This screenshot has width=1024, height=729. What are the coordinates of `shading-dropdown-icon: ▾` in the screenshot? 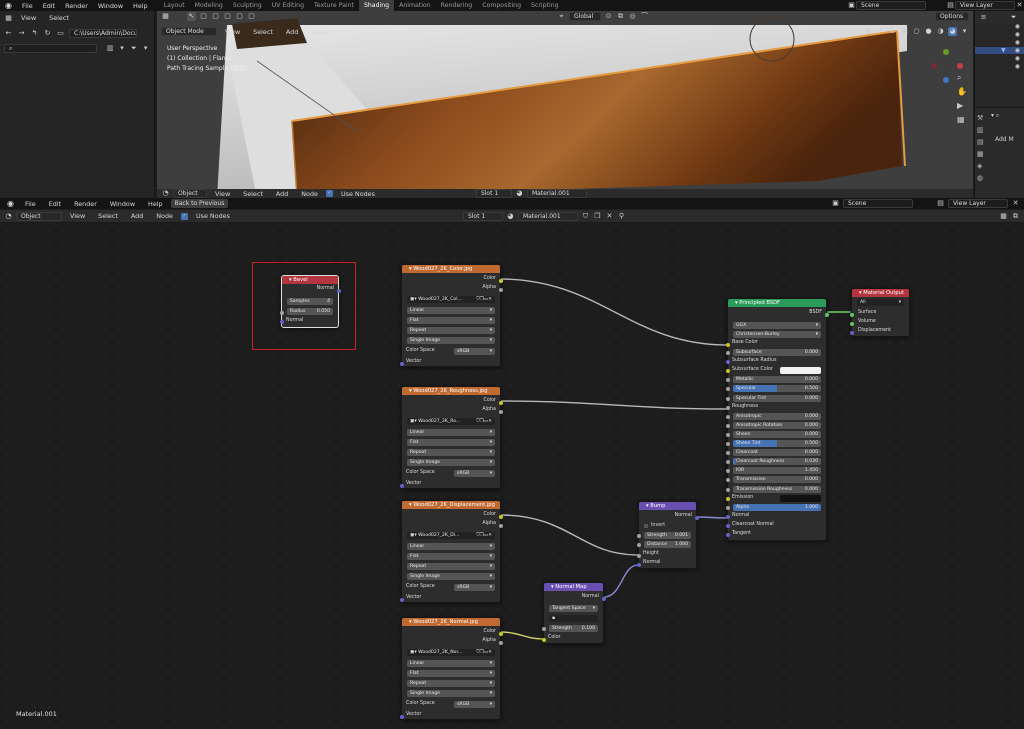 It's located at (964, 31).